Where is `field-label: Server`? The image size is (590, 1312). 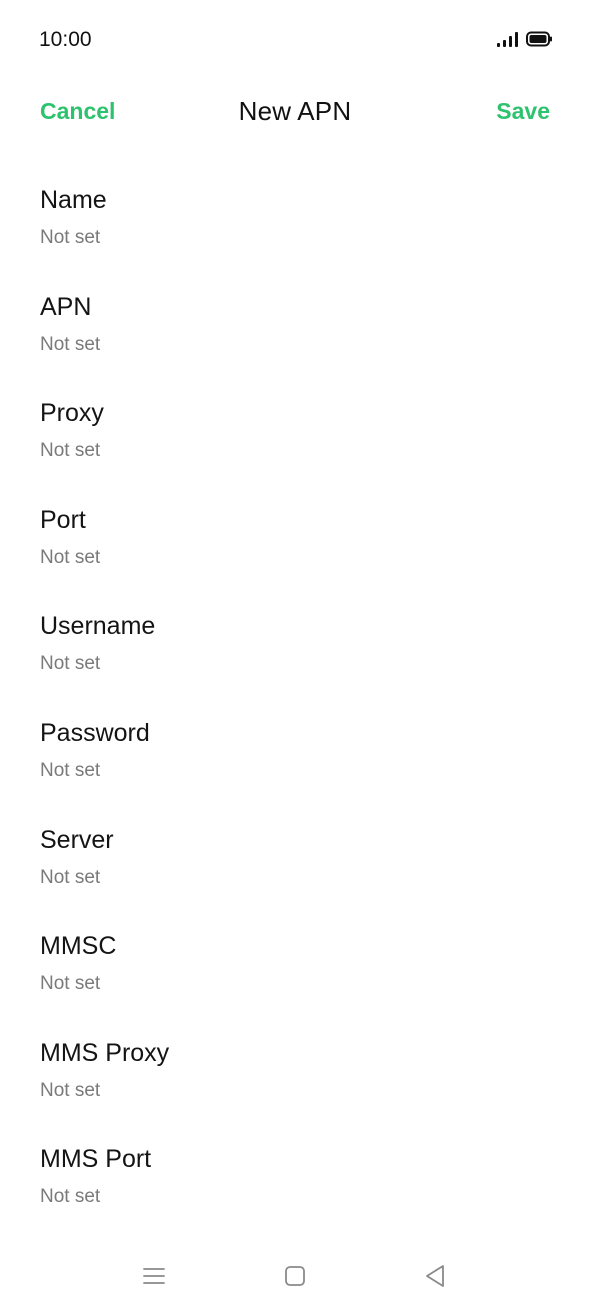 field-label: Server is located at coordinates (77, 839).